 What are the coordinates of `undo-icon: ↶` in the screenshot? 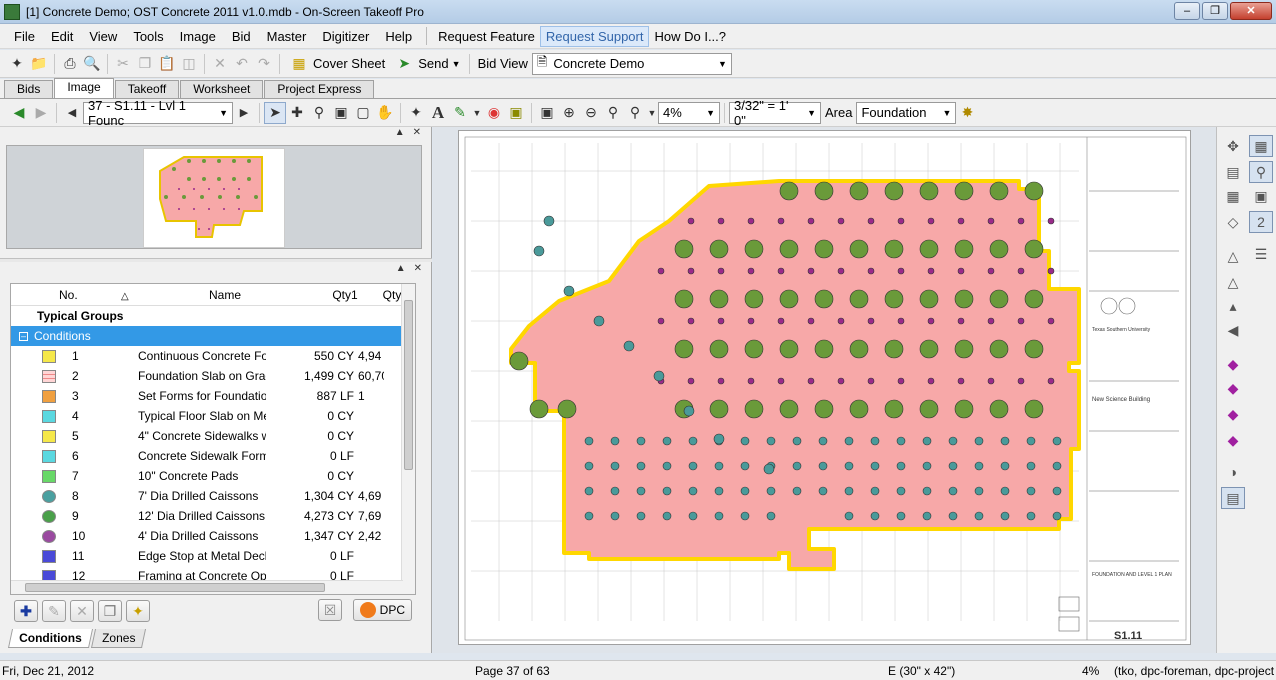 It's located at (242, 64).